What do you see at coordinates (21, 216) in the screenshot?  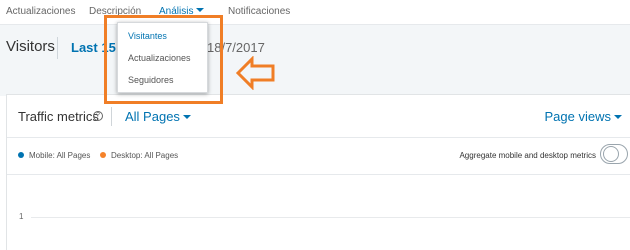 I see `y-axis-tick: 1` at bounding box center [21, 216].